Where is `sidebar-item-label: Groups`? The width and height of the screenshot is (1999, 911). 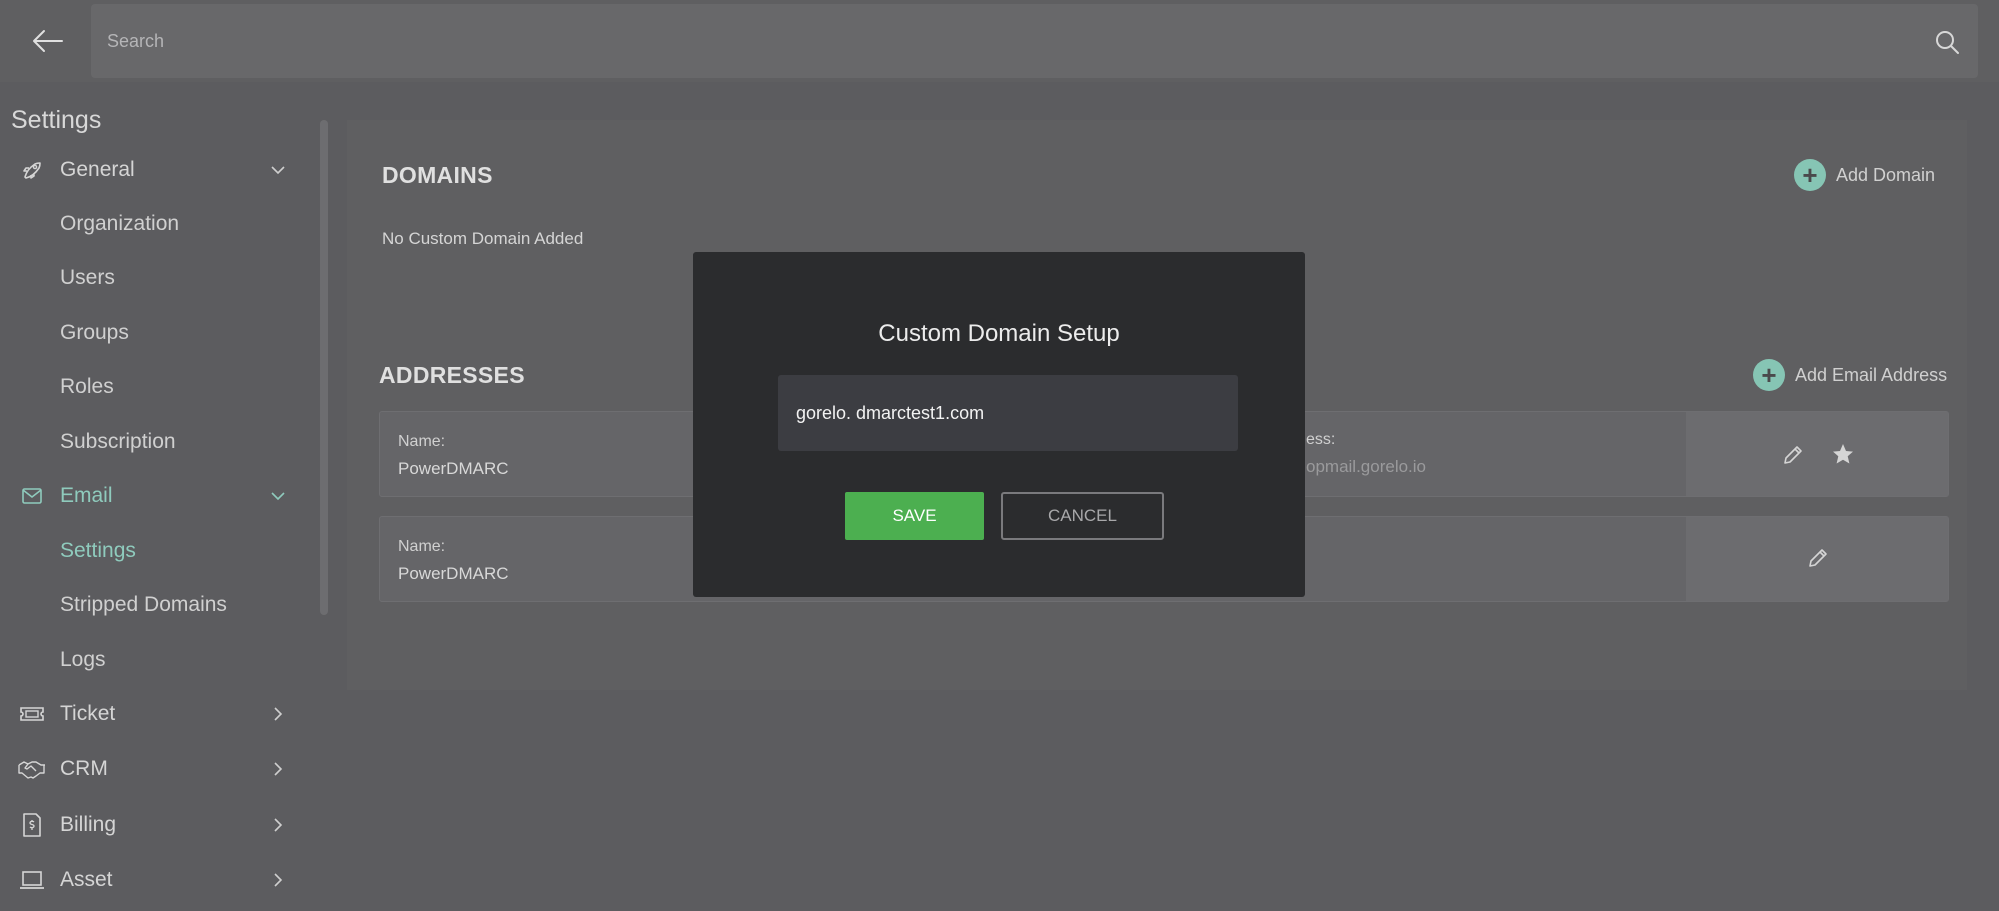 sidebar-item-label: Groups is located at coordinates (94, 332).